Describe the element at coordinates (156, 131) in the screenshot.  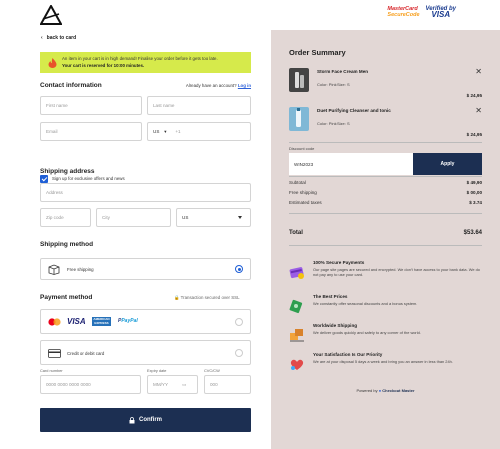
I see `country-code-select: US` at that location.